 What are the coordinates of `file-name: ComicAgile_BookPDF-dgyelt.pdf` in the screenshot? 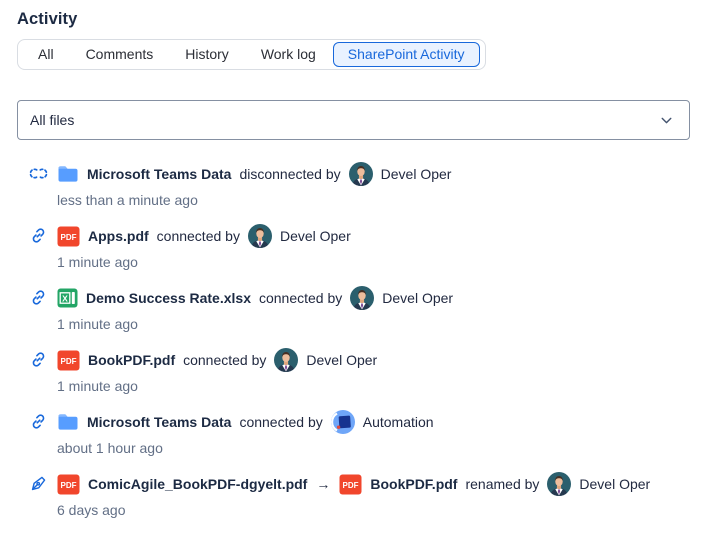 It's located at (198, 484).